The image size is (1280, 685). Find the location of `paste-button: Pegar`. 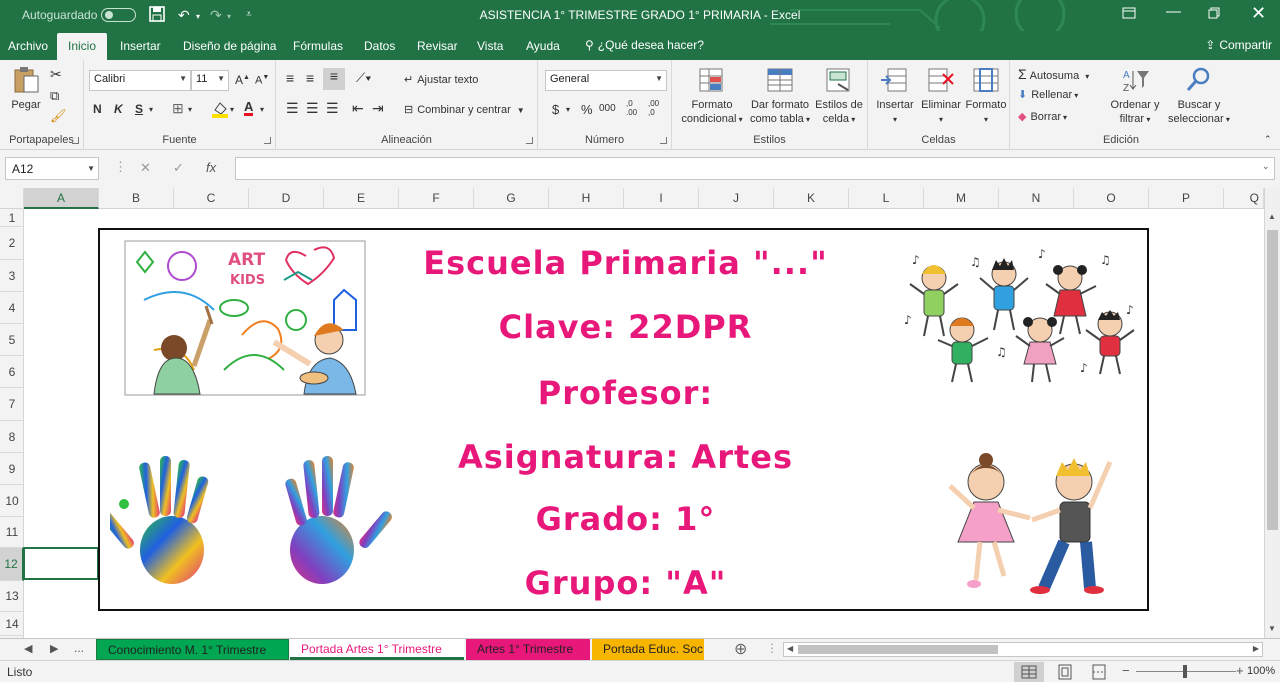

paste-button: Pegar is located at coordinates (26, 89).